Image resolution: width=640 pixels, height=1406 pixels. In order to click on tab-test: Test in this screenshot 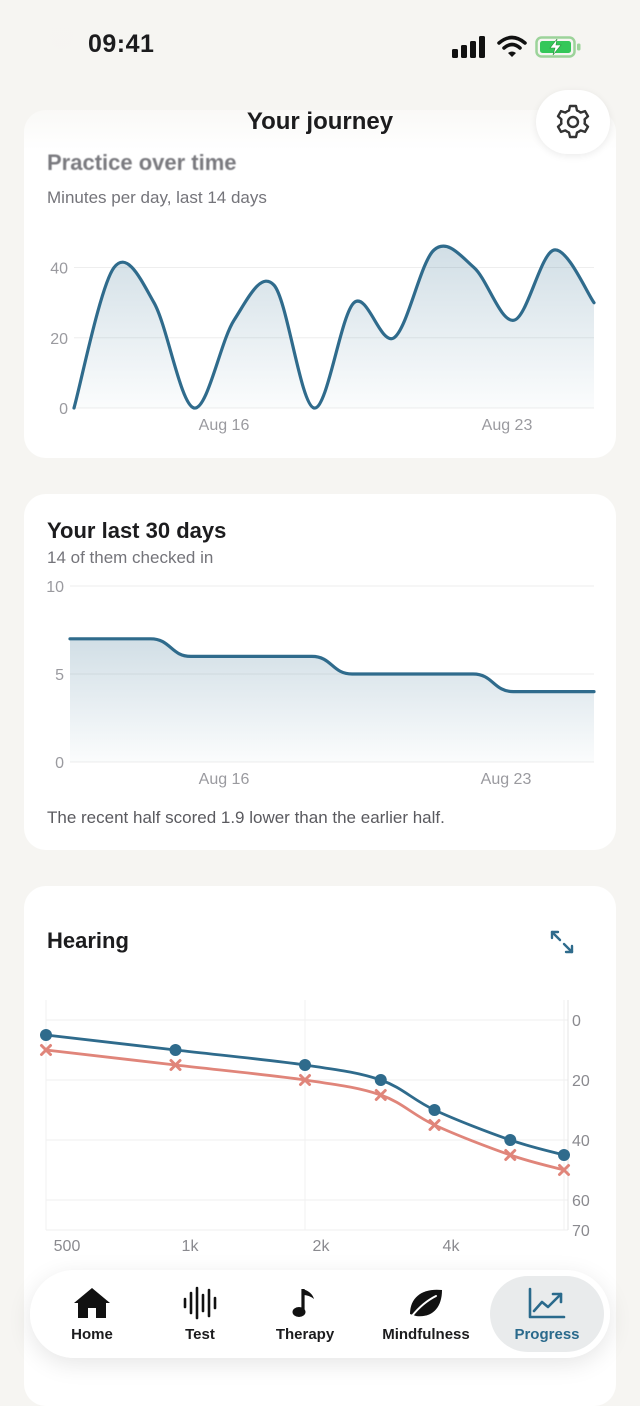, I will do `click(200, 1314)`.